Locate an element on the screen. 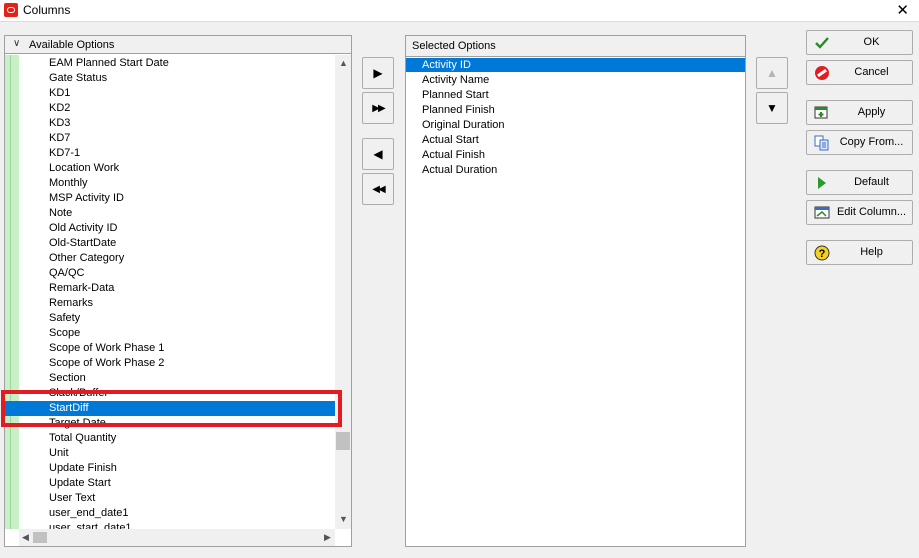  scroll-right-icon: ▶ is located at coordinates (327, 537).